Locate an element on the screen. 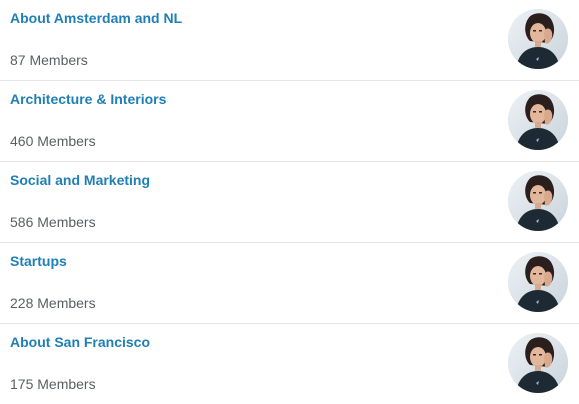 The width and height of the screenshot is (579, 404). group-title-link: About San Francisco is located at coordinates (80, 342).